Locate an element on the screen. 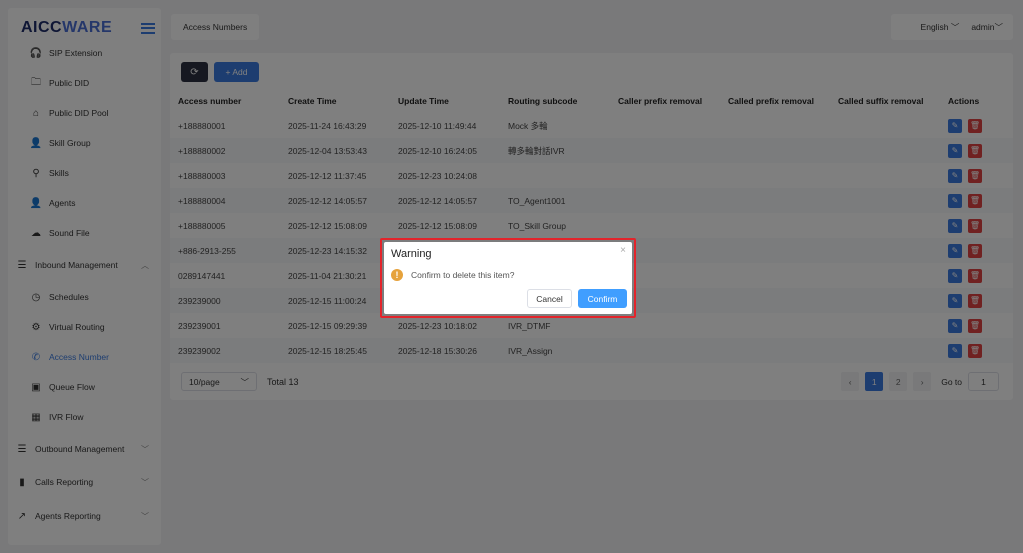 The height and width of the screenshot is (553, 1023). dialog-message: Confirm to delete this item? is located at coordinates (463, 275).